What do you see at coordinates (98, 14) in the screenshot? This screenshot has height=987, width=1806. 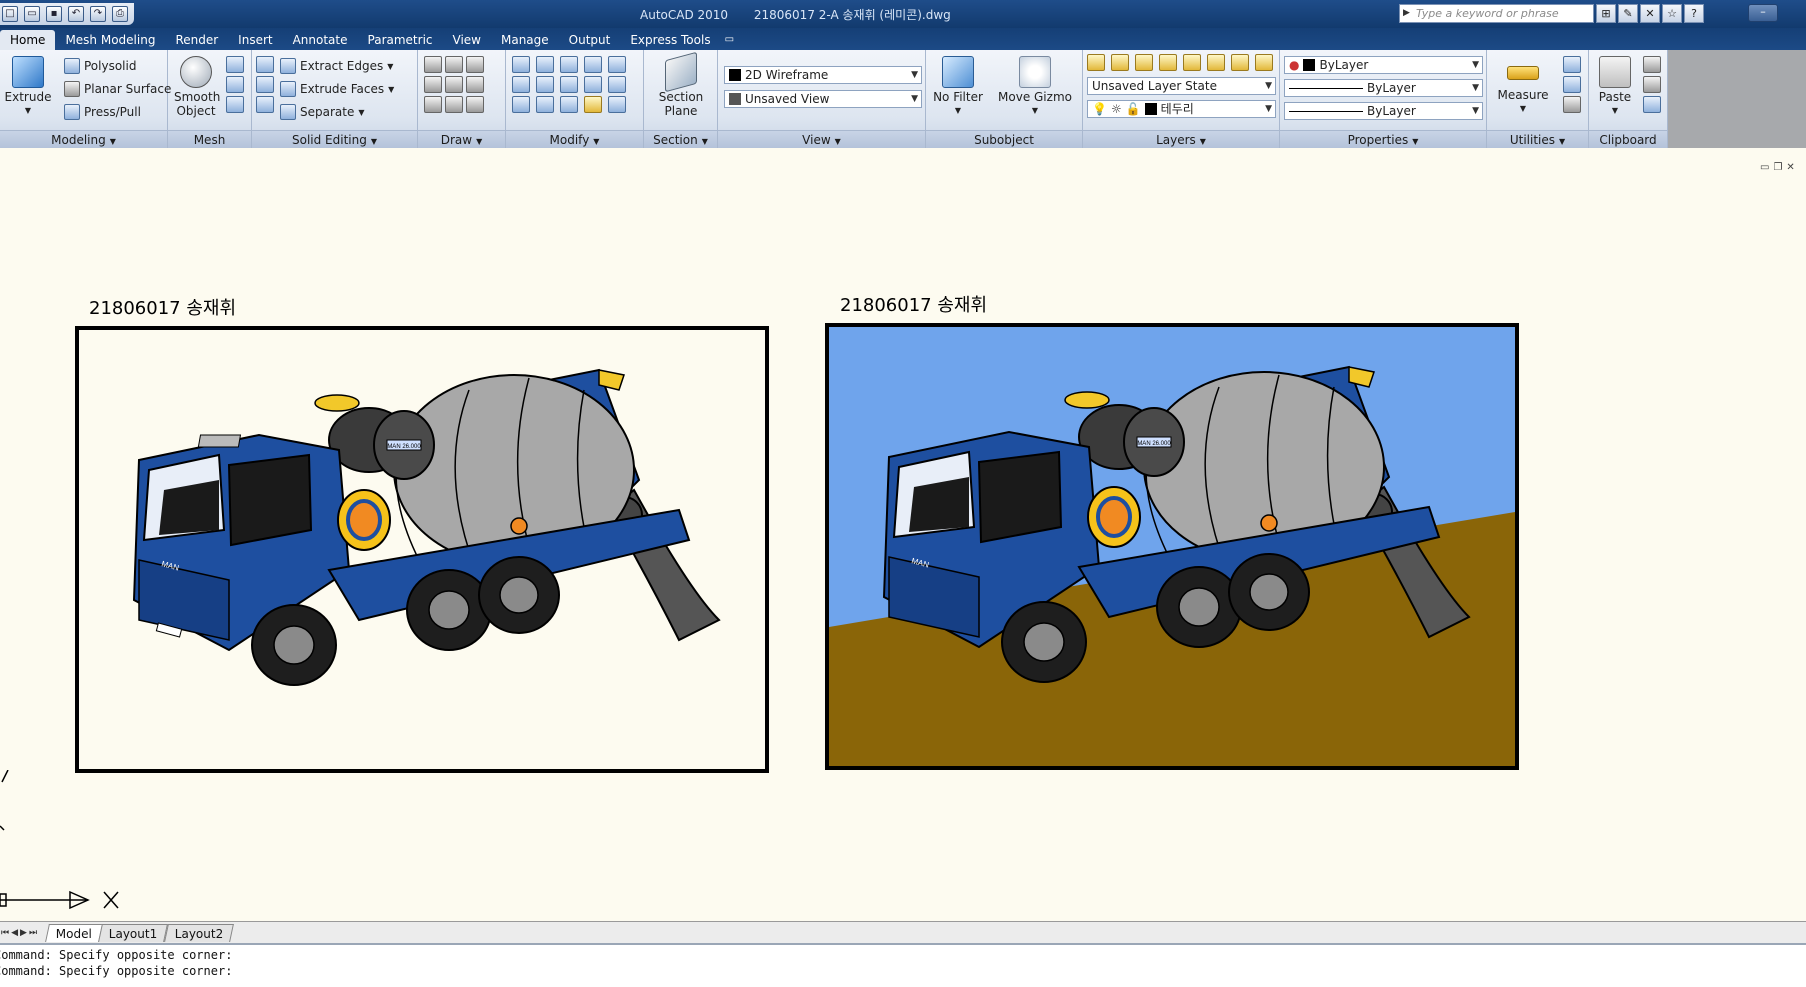 I see `redo-icon: ↷` at bounding box center [98, 14].